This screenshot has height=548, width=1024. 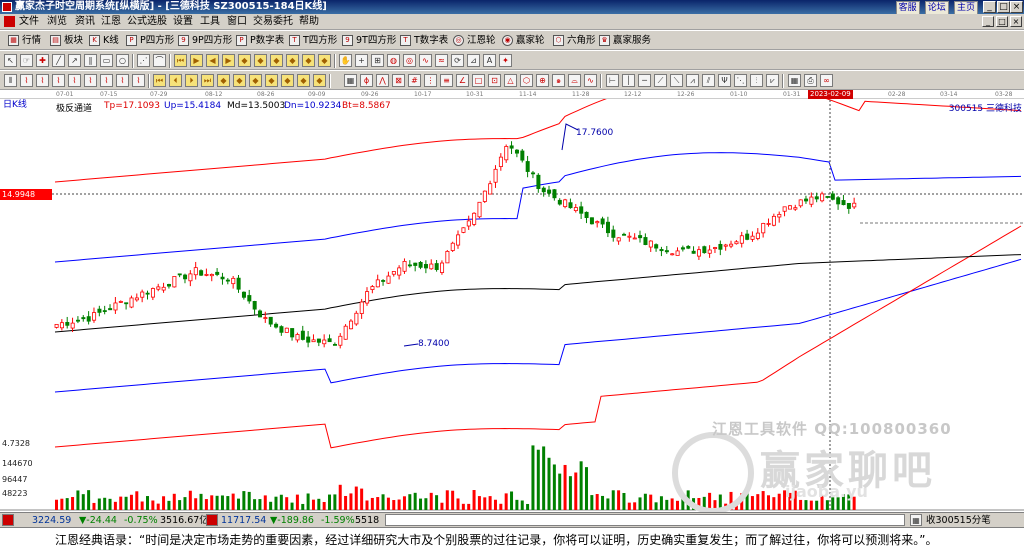 What do you see at coordinates (175, 80) in the screenshot?
I see `step-prev-icon: ⏴` at bounding box center [175, 80].